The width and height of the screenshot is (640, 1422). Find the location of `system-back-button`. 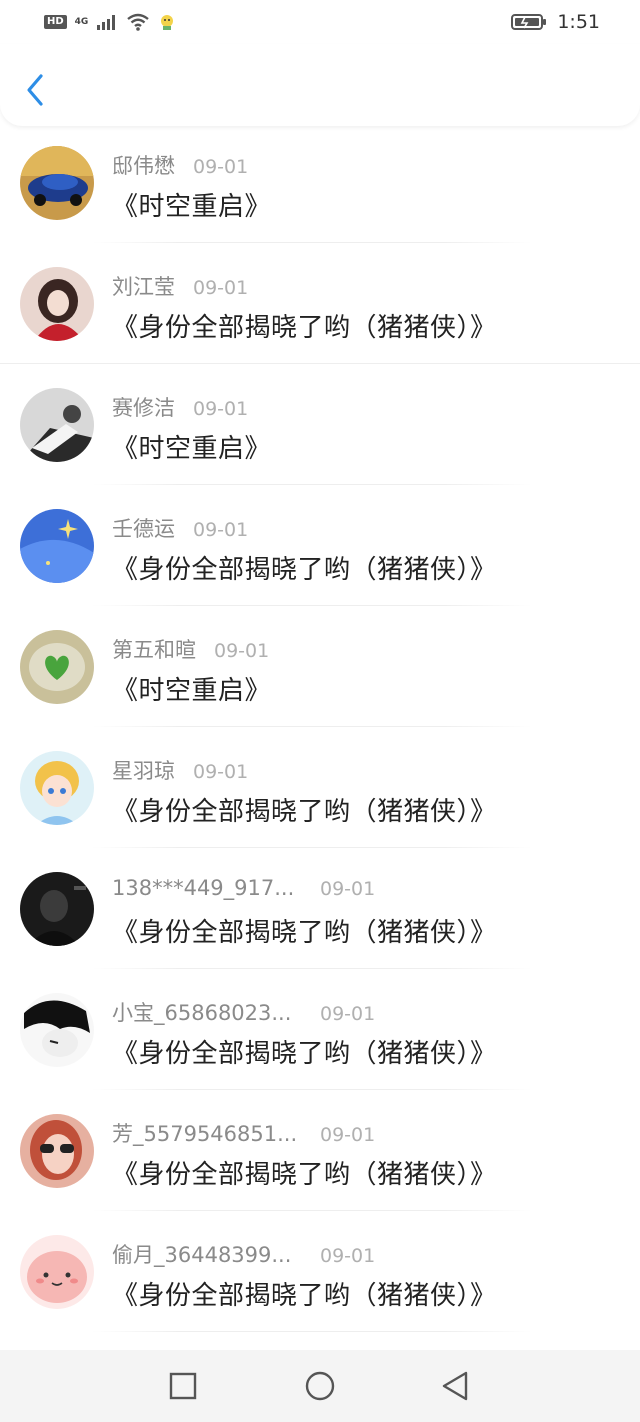

system-back-button is located at coordinates (456, 1386).